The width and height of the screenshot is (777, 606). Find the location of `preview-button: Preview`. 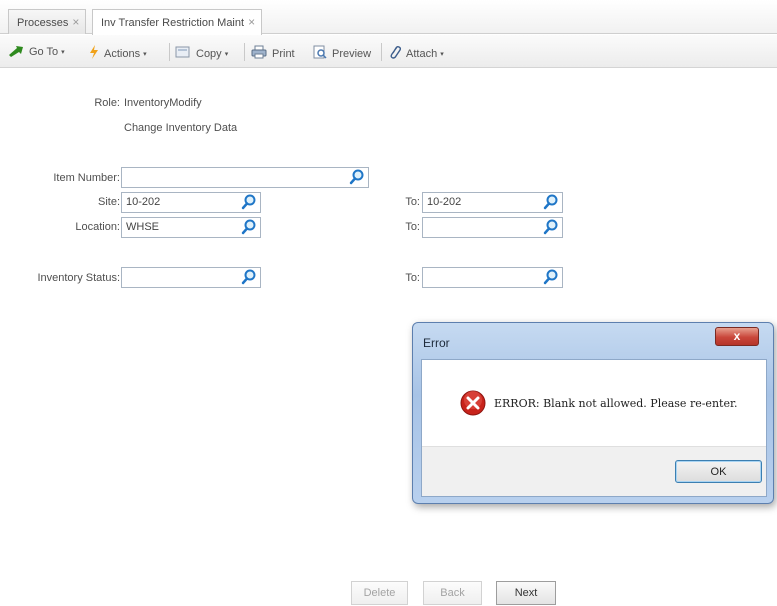

preview-button: Preview is located at coordinates (342, 52).